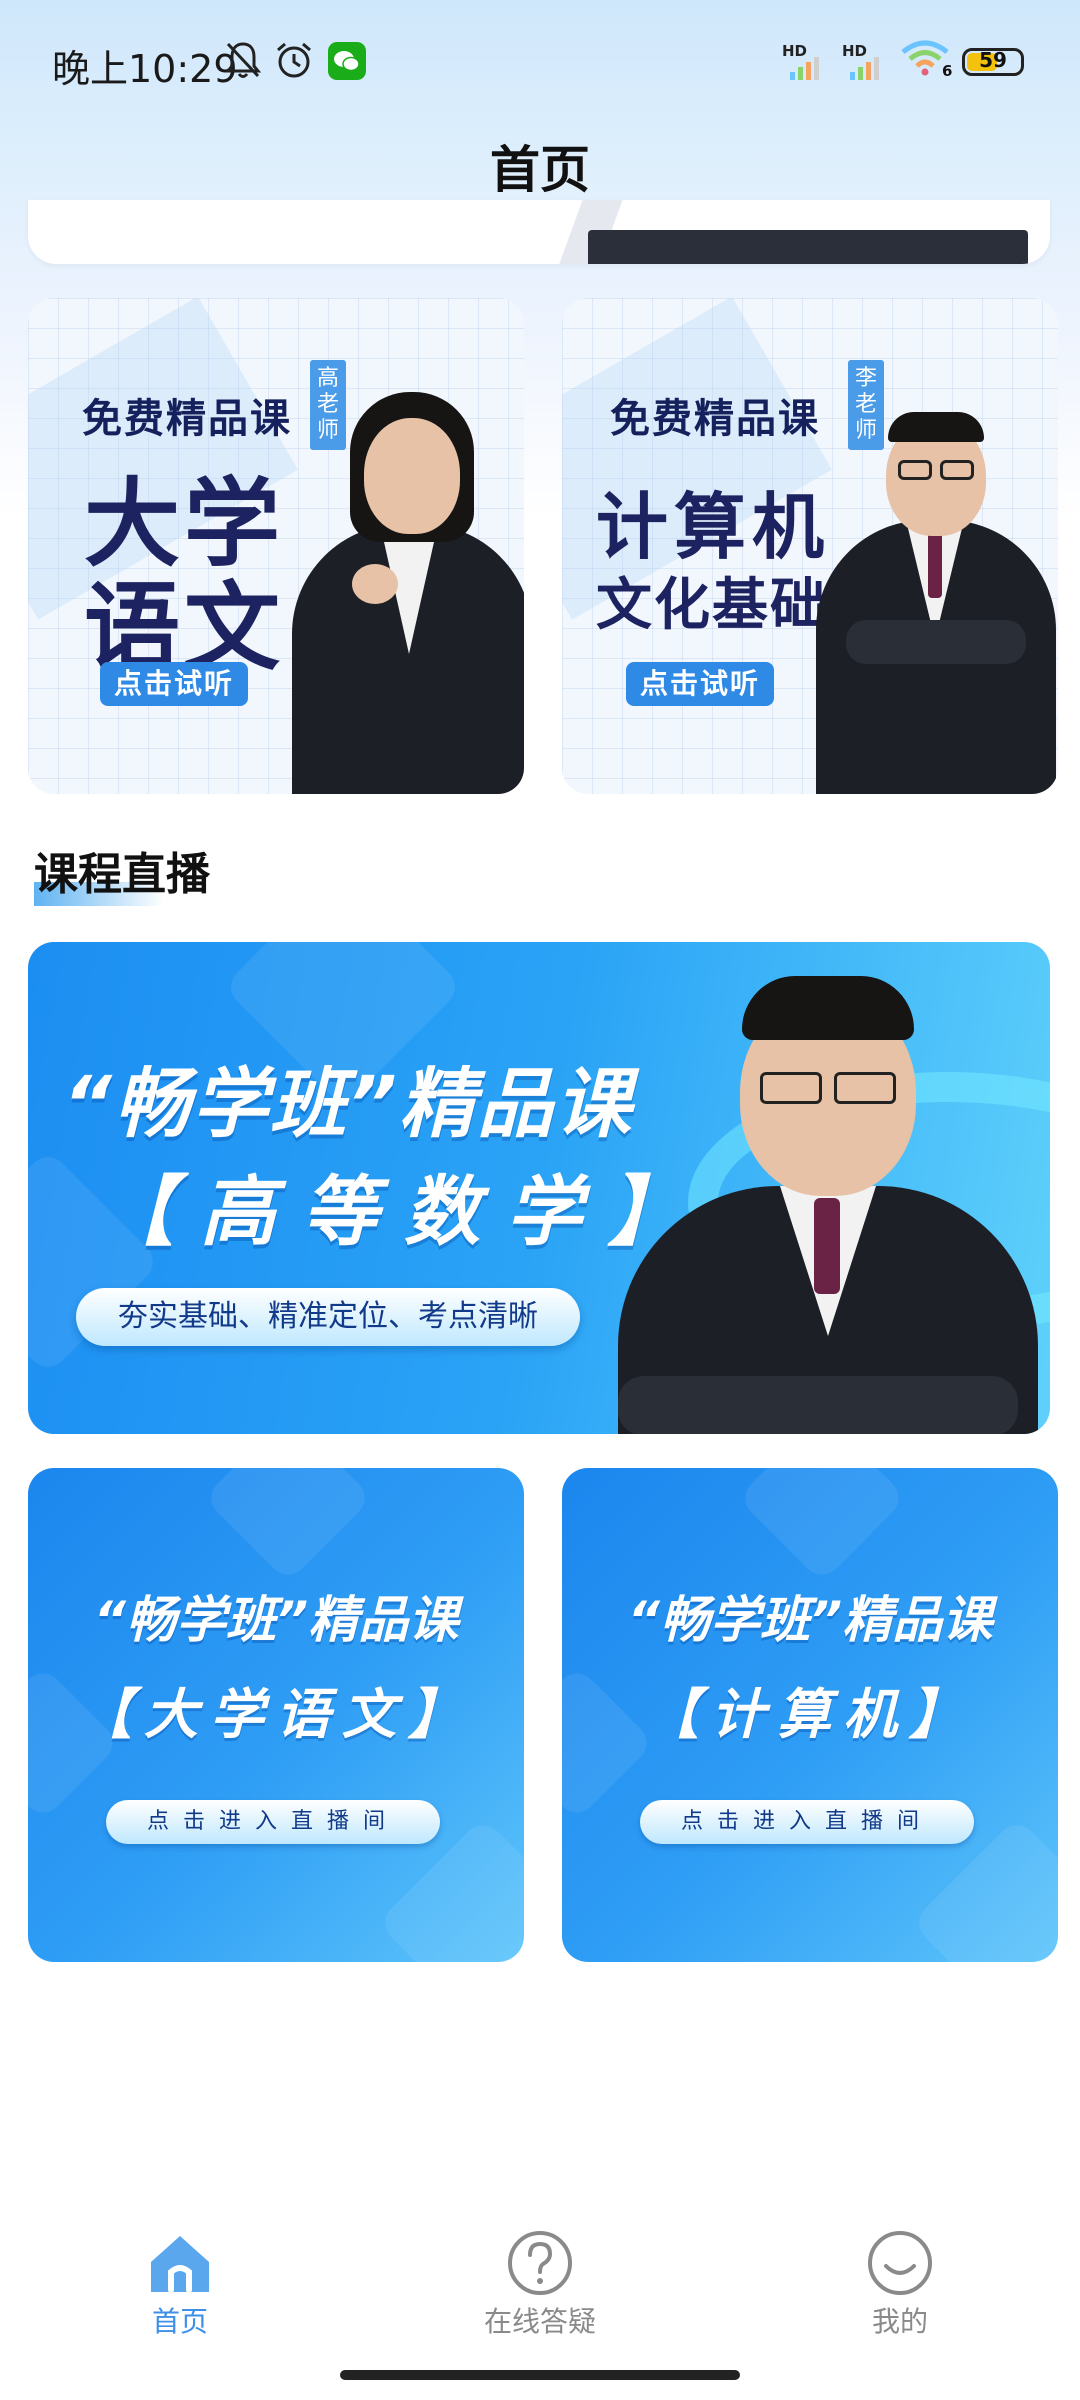 Image resolution: width=1080 pixels, height=2400 pixels. Describe the element at coordinates (179, 2321) in the screenshot. I see `nav-label-home: 首页` at that location.